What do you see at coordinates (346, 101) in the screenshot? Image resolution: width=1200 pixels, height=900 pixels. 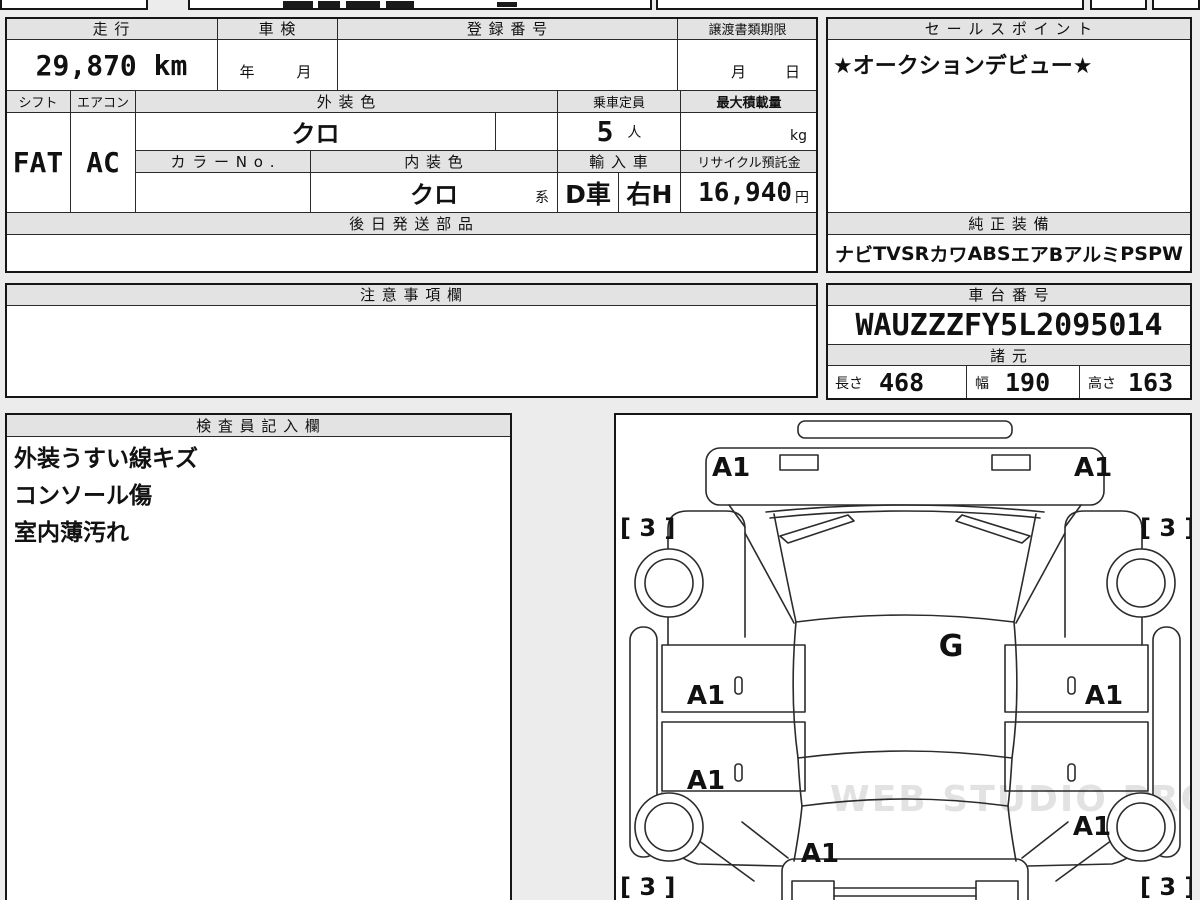 I see `exterior-color-header: 外 装 色` at bounding box center [346, 101].